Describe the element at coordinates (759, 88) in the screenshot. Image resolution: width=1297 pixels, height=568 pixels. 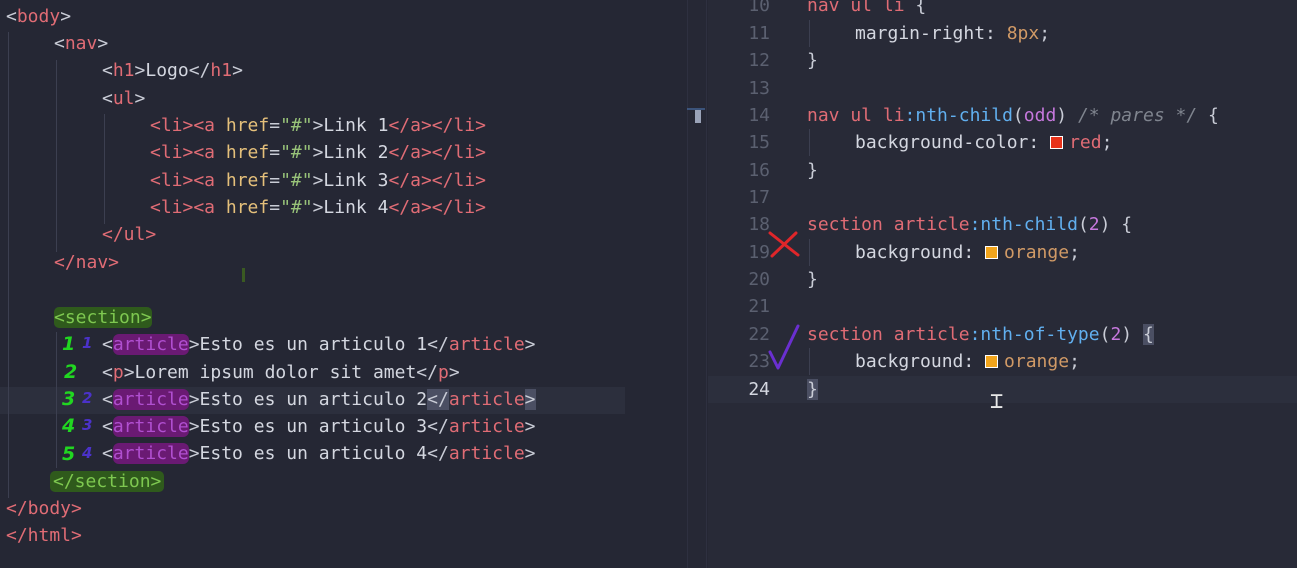
I see `line-number: 13` at that location.